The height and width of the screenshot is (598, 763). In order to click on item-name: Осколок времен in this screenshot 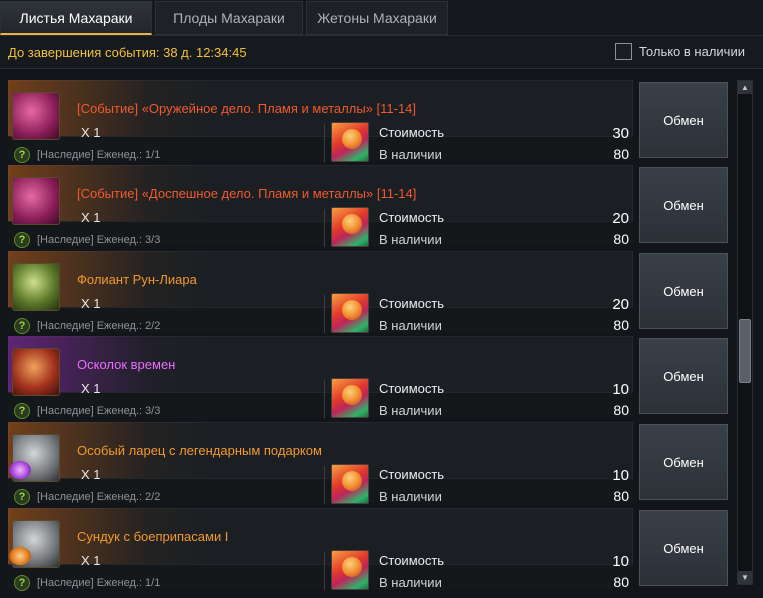, I will do `click(126, 364)`.